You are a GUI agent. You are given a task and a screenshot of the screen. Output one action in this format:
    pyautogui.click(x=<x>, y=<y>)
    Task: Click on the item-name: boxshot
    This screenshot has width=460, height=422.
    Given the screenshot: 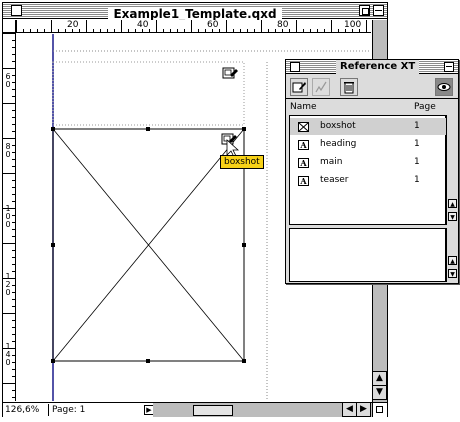 What is the action you would take?
    pyautogui.click(x=338, y=126)
    